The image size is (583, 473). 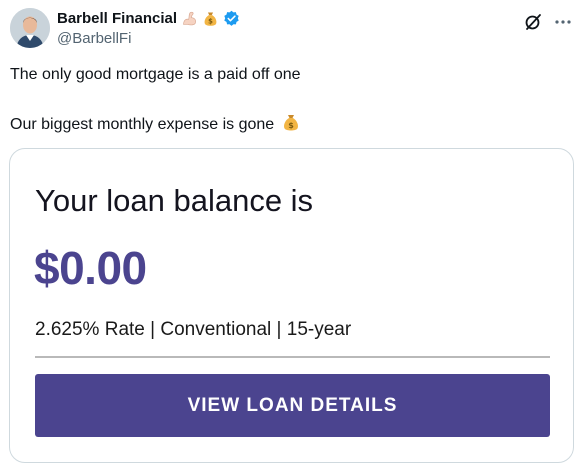 I want to click on more-icon, so click(x=563, y=22).